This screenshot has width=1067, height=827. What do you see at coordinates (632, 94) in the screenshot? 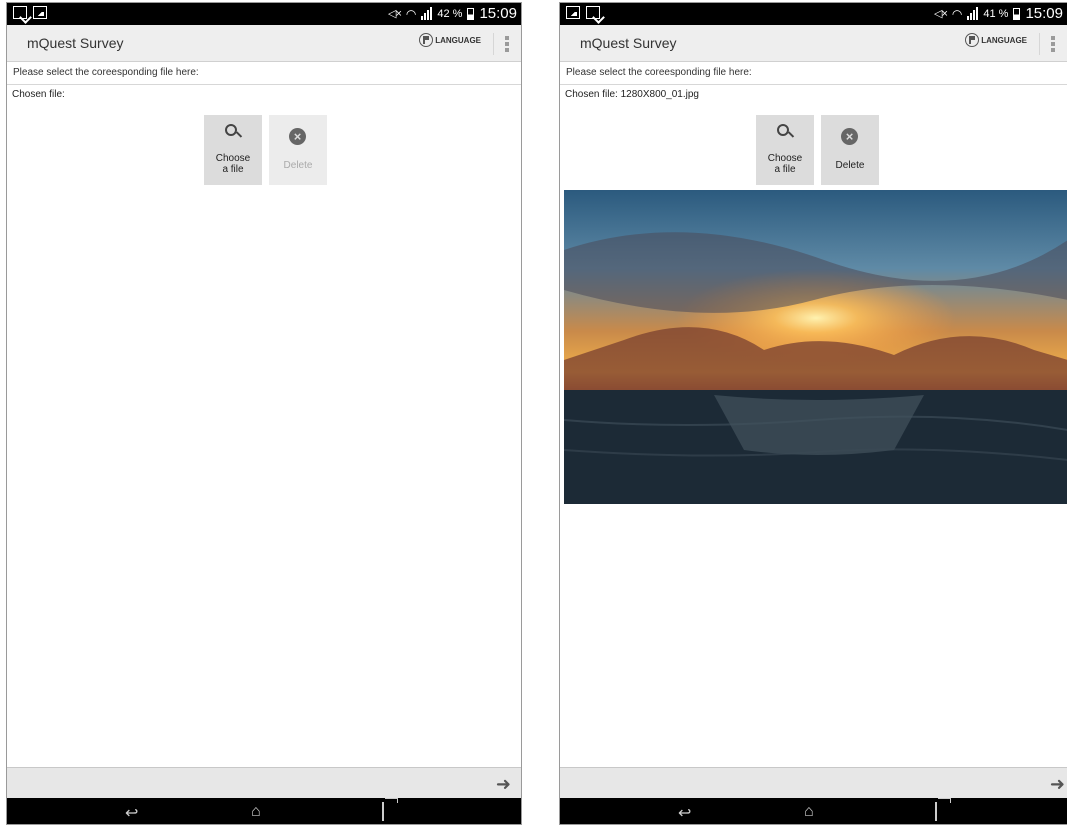
I see `chosen-file-label: Chosen file: 1280X800_01.jpg` at bounding box center [632, 94].